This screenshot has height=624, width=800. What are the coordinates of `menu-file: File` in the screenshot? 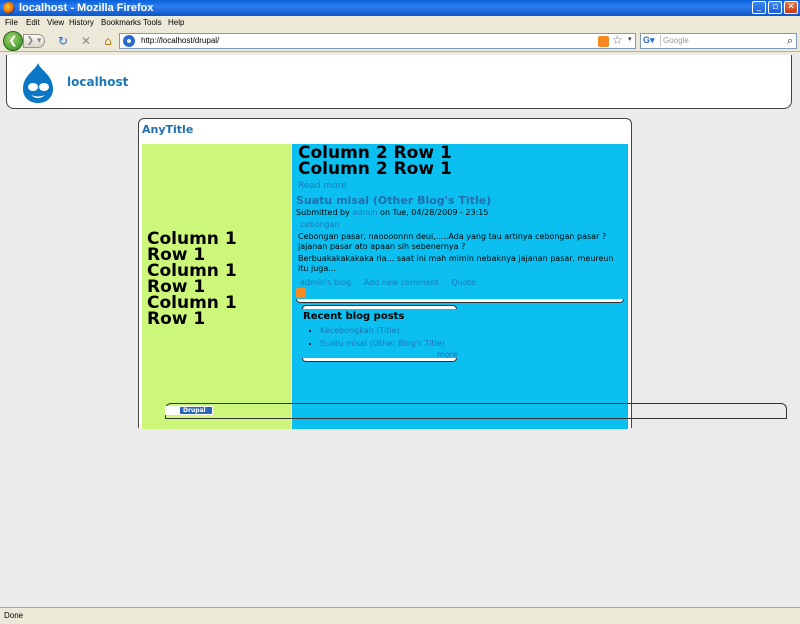 It's located at (11, 22).